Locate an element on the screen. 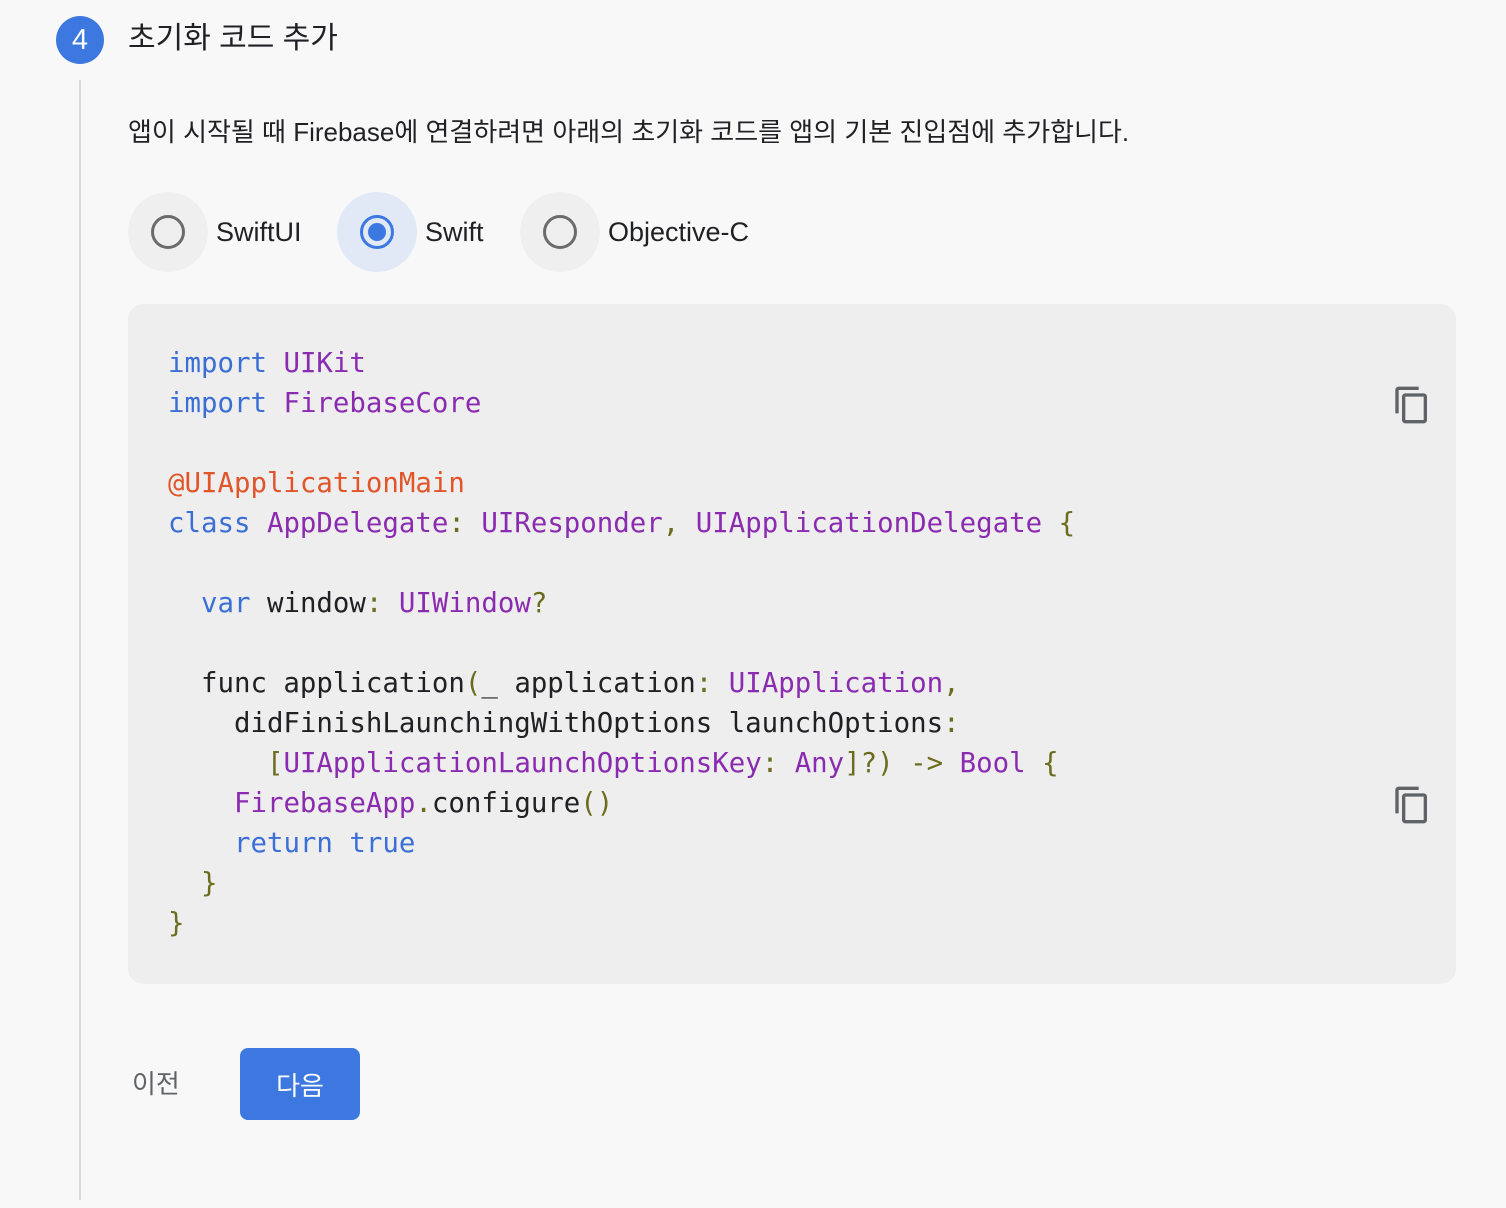  code-line: FirebaseApp.configure() is located at coordinates (621, 804).